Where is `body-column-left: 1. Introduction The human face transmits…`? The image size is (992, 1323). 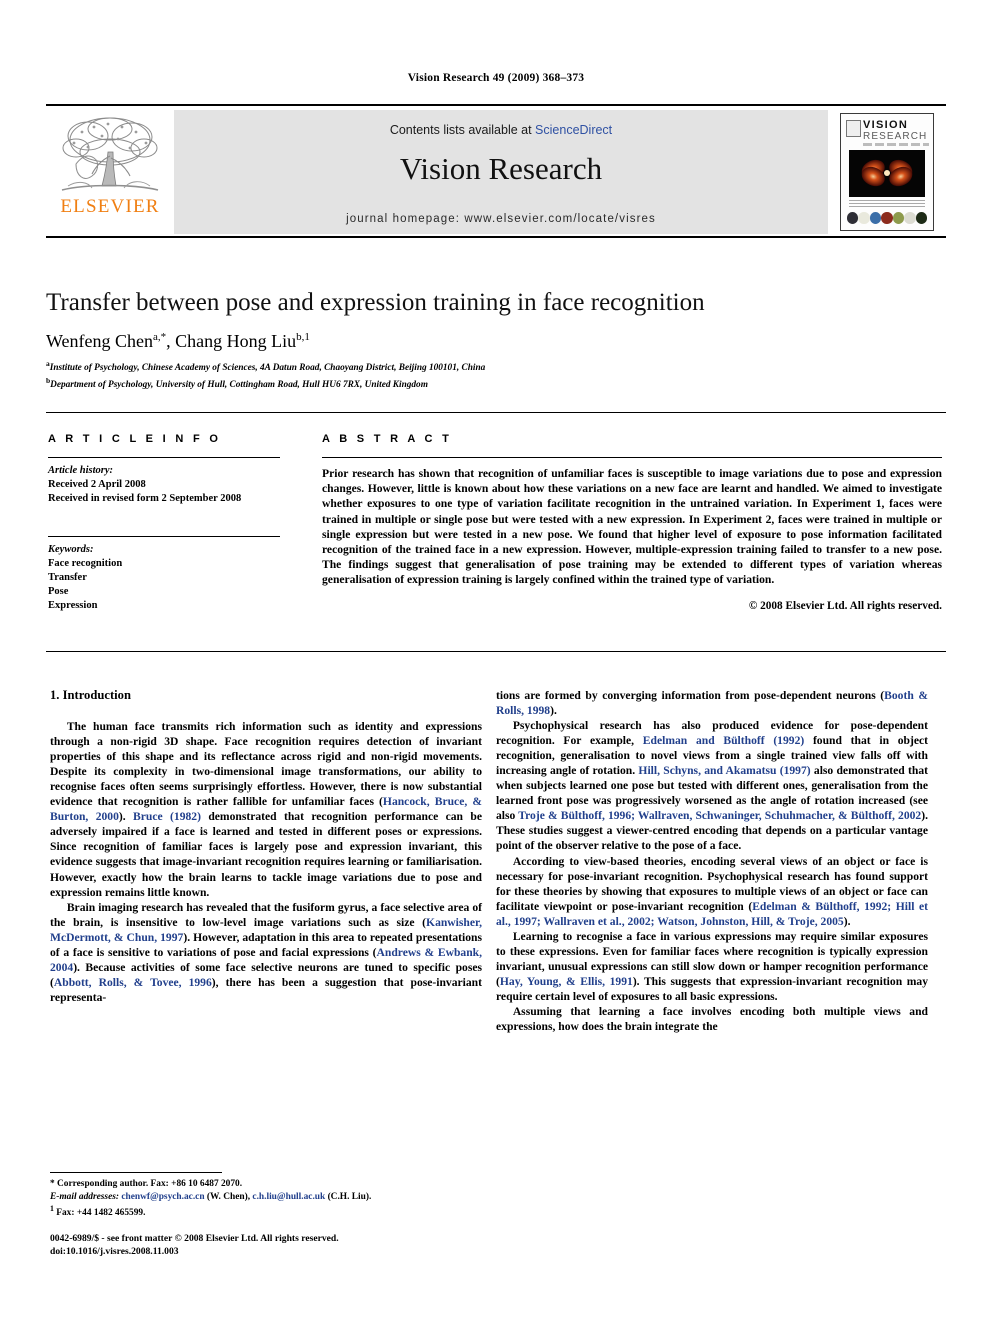 body-column-left: 1. Introduction The human face transmits… is located at coordinates (266, 846).